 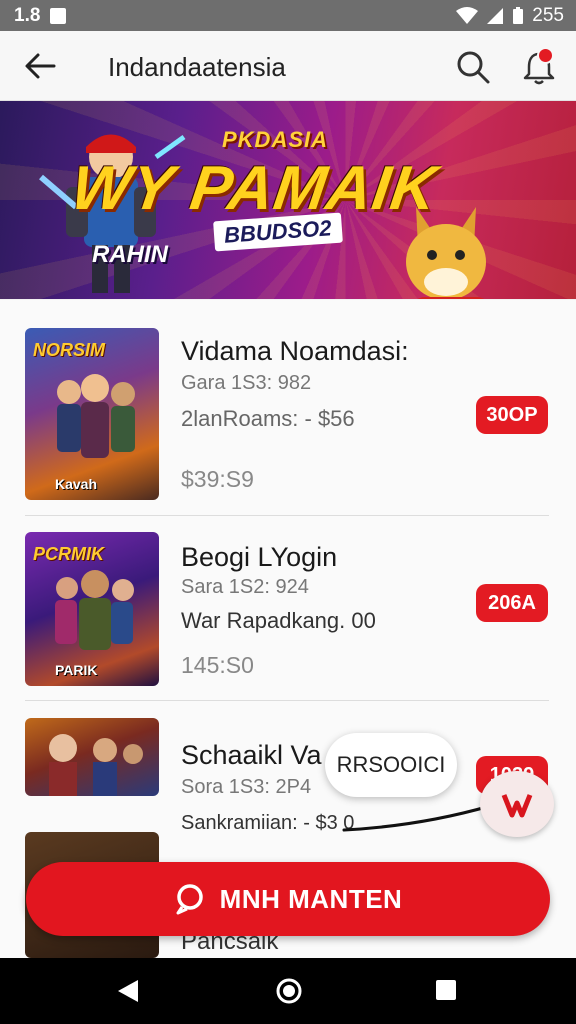 I want to click on price-badge-button: 206A, so click(x=512, y=603).